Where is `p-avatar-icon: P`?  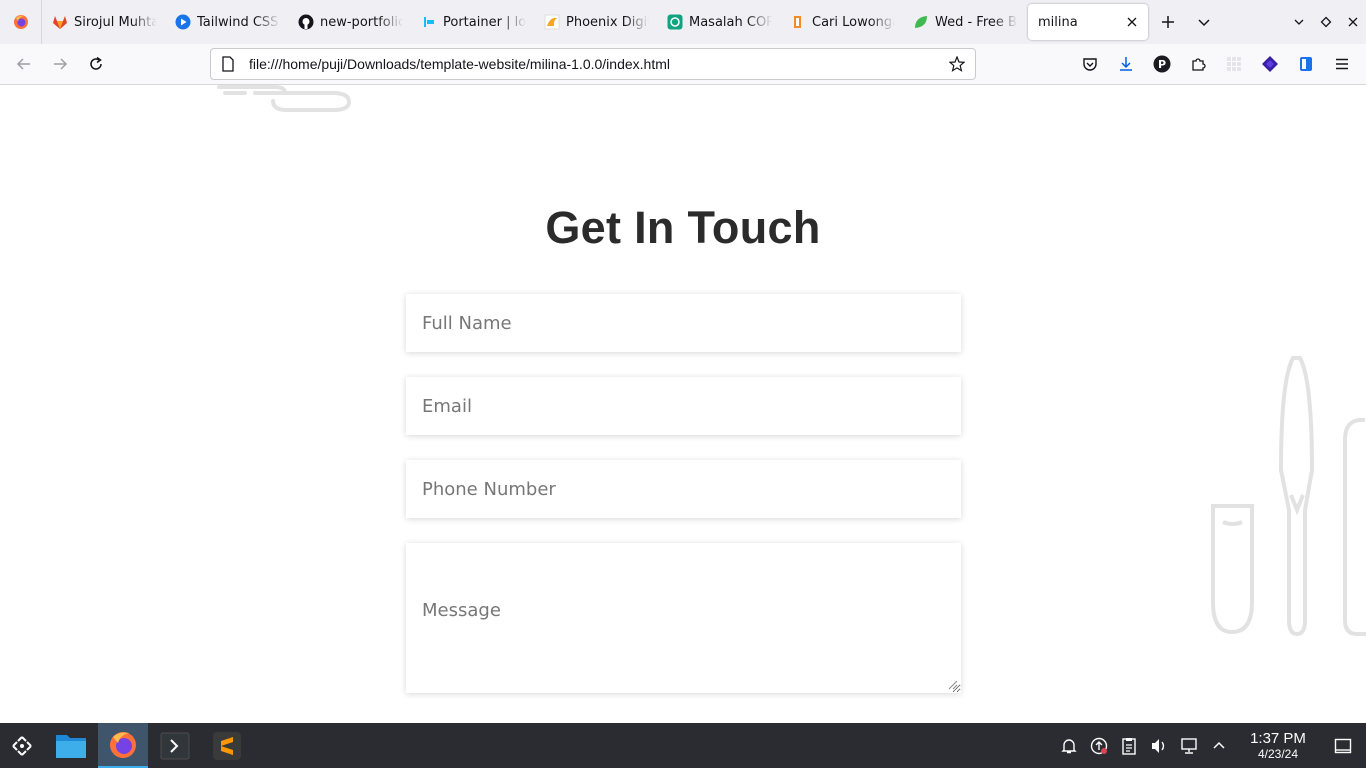
p-avatar-icon: P is located at coordinates (1162, 64).